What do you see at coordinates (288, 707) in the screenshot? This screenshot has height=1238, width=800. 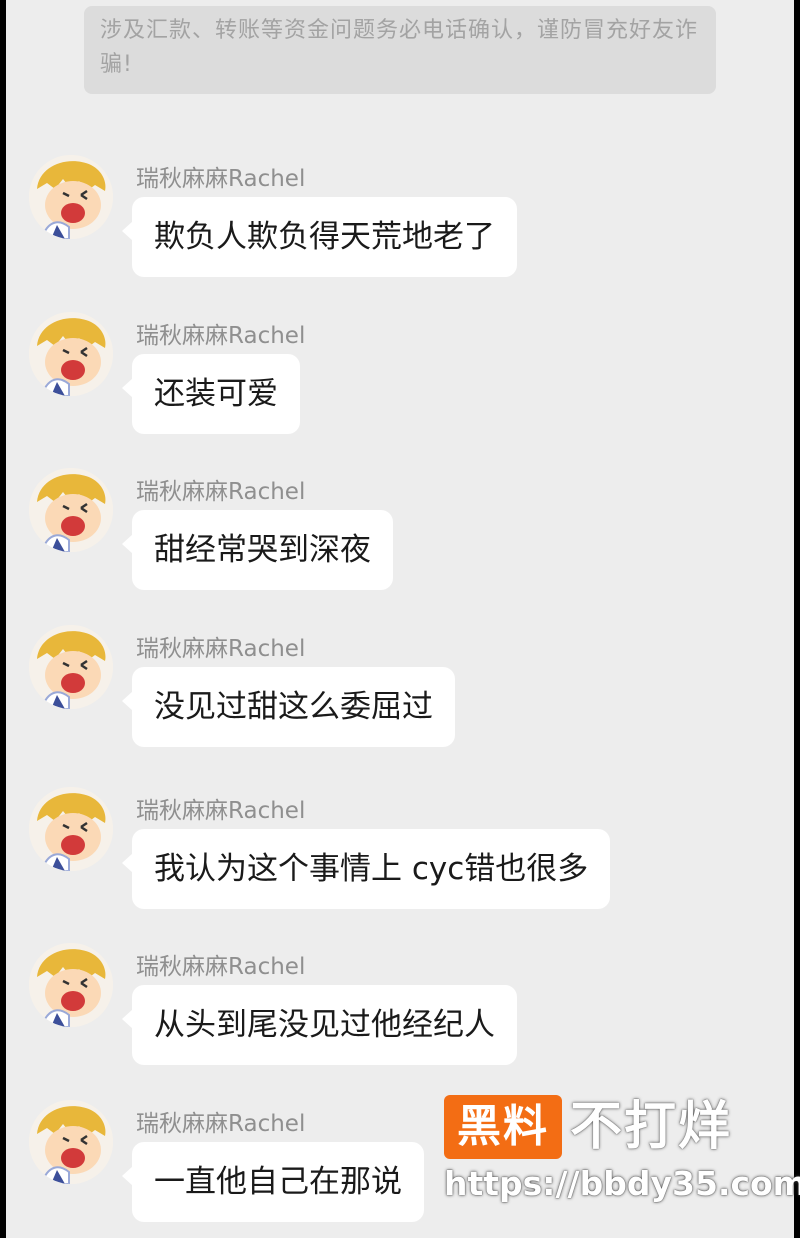 I see `message-bubble: 没见过甜这么委屈过` at bounding box center [288, 707].